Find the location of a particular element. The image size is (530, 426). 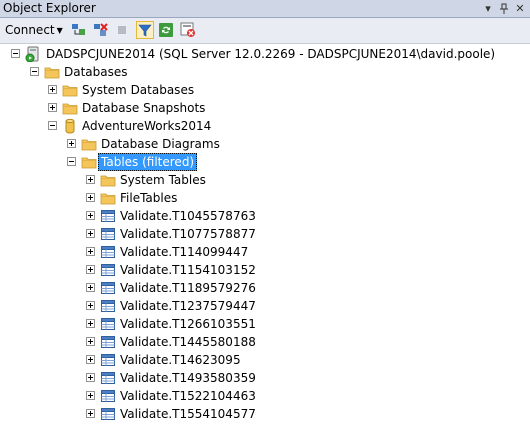

tree-node-adventureworks: AdventureWorks2014 is located at coordinates (265, 126).